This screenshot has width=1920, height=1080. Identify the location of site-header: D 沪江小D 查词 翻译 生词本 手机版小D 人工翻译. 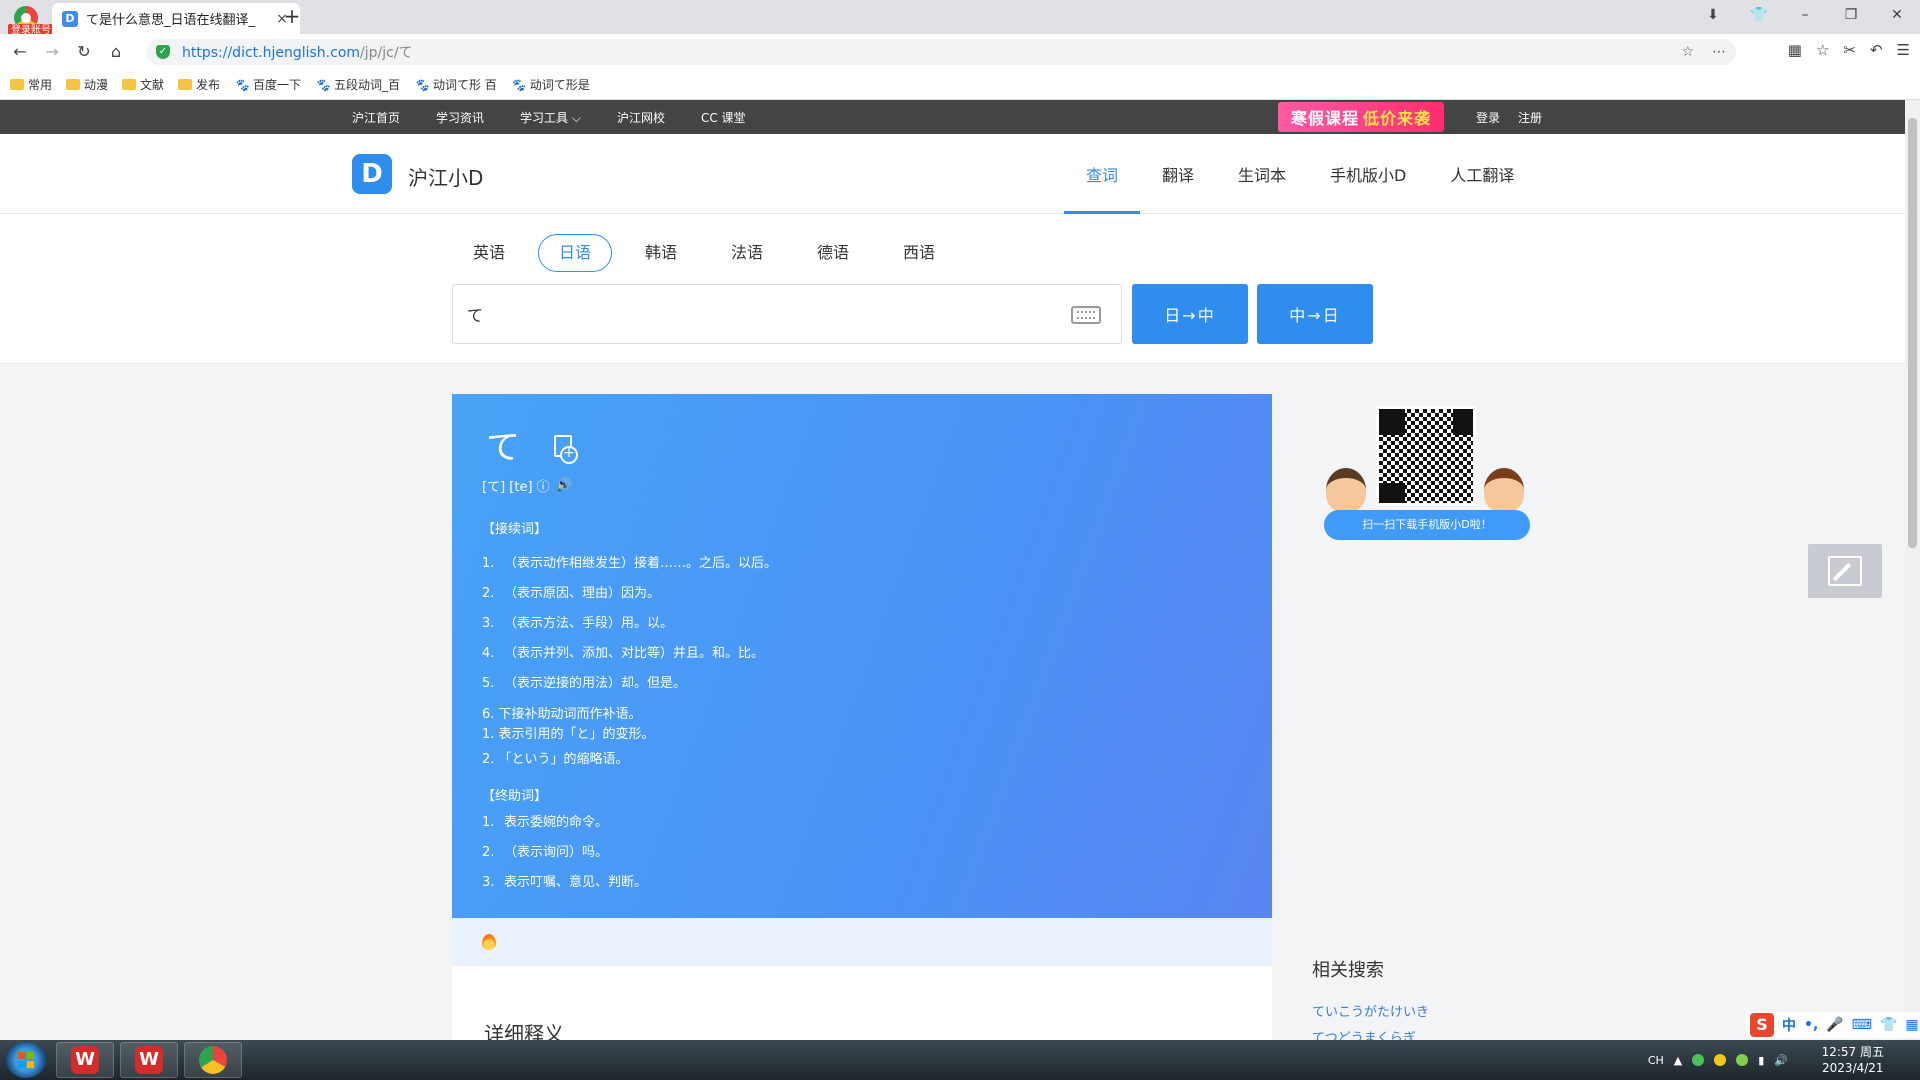
(952, 174).